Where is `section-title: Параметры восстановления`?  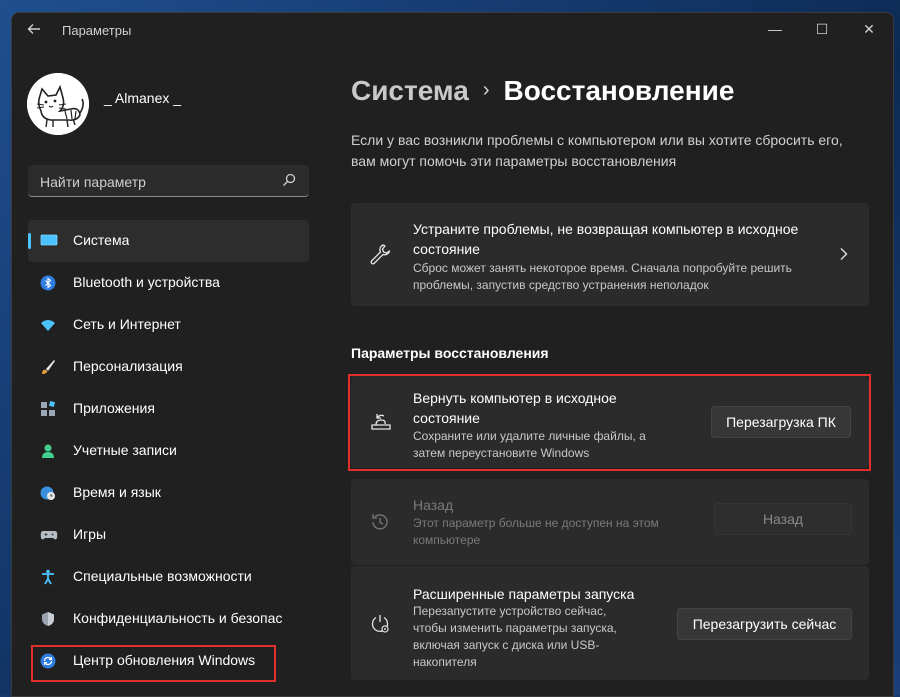
section-title: Параметры восстановления is located at coordinates (450, 353).